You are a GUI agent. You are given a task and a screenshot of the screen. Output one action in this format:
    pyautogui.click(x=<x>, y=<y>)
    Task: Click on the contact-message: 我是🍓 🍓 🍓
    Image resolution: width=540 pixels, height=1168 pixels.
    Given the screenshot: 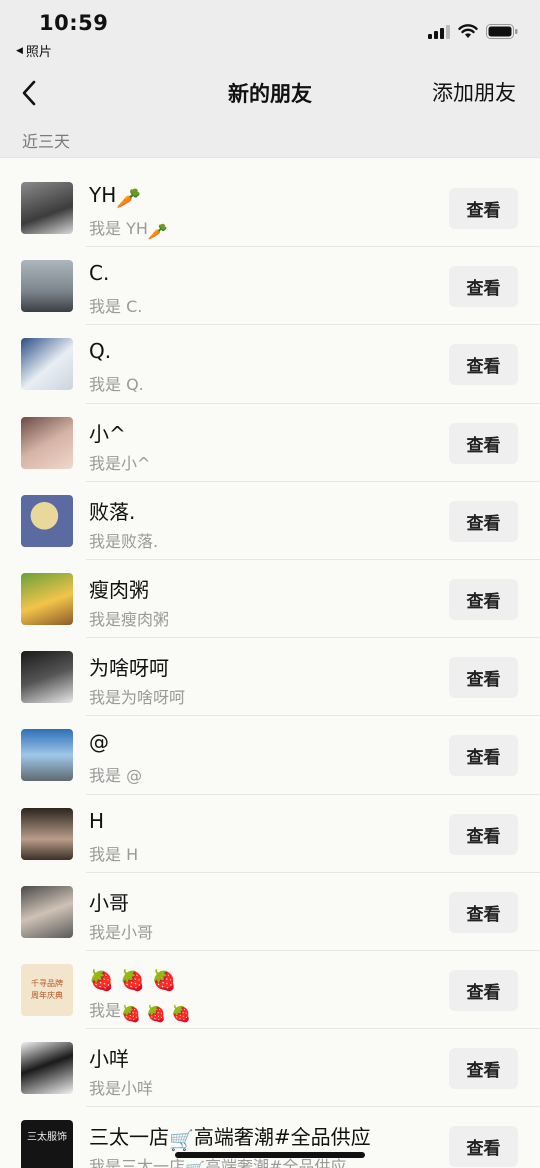 What is the action you would take?
    pyautogui.click(x=140, y=1011)
    